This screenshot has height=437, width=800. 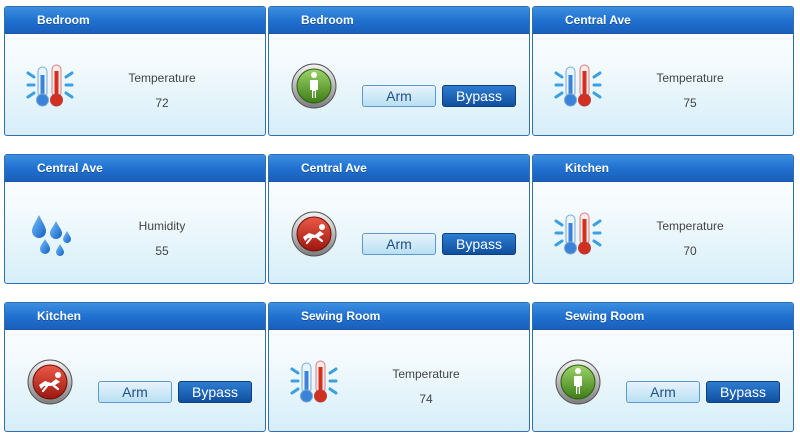 I want to click on panel-central-ave-temperature: Central Ave Temperature 75, so click(x=663, y=71).